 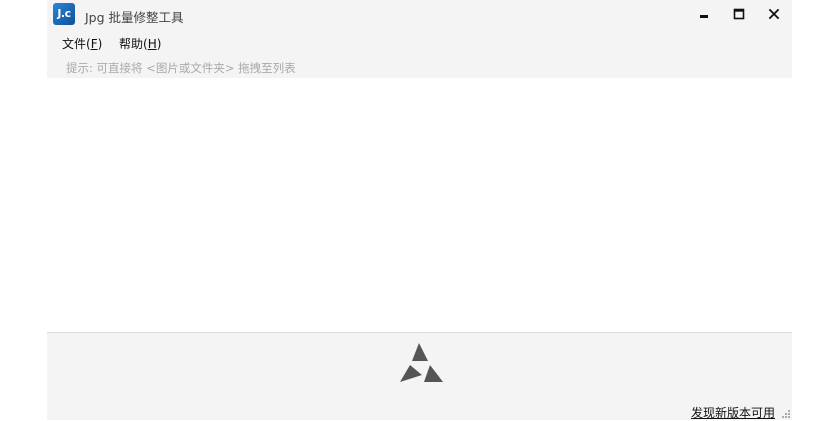 What do you see at coordinates (64, 14) in the screenshot?
I see `app-logo-icon: J.c` at bounding box center [64, 14].